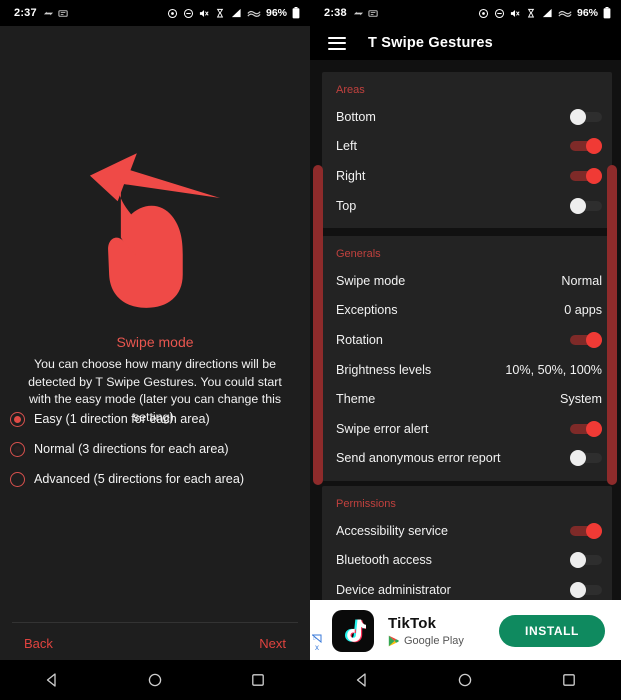 Image resolution: width=621 pixels, height=700 pixels. What do you see at coordinates (155, 13) in the screenshot?
I see `left-status-bar: 2:37 96%` at bounding box center [155, 13].